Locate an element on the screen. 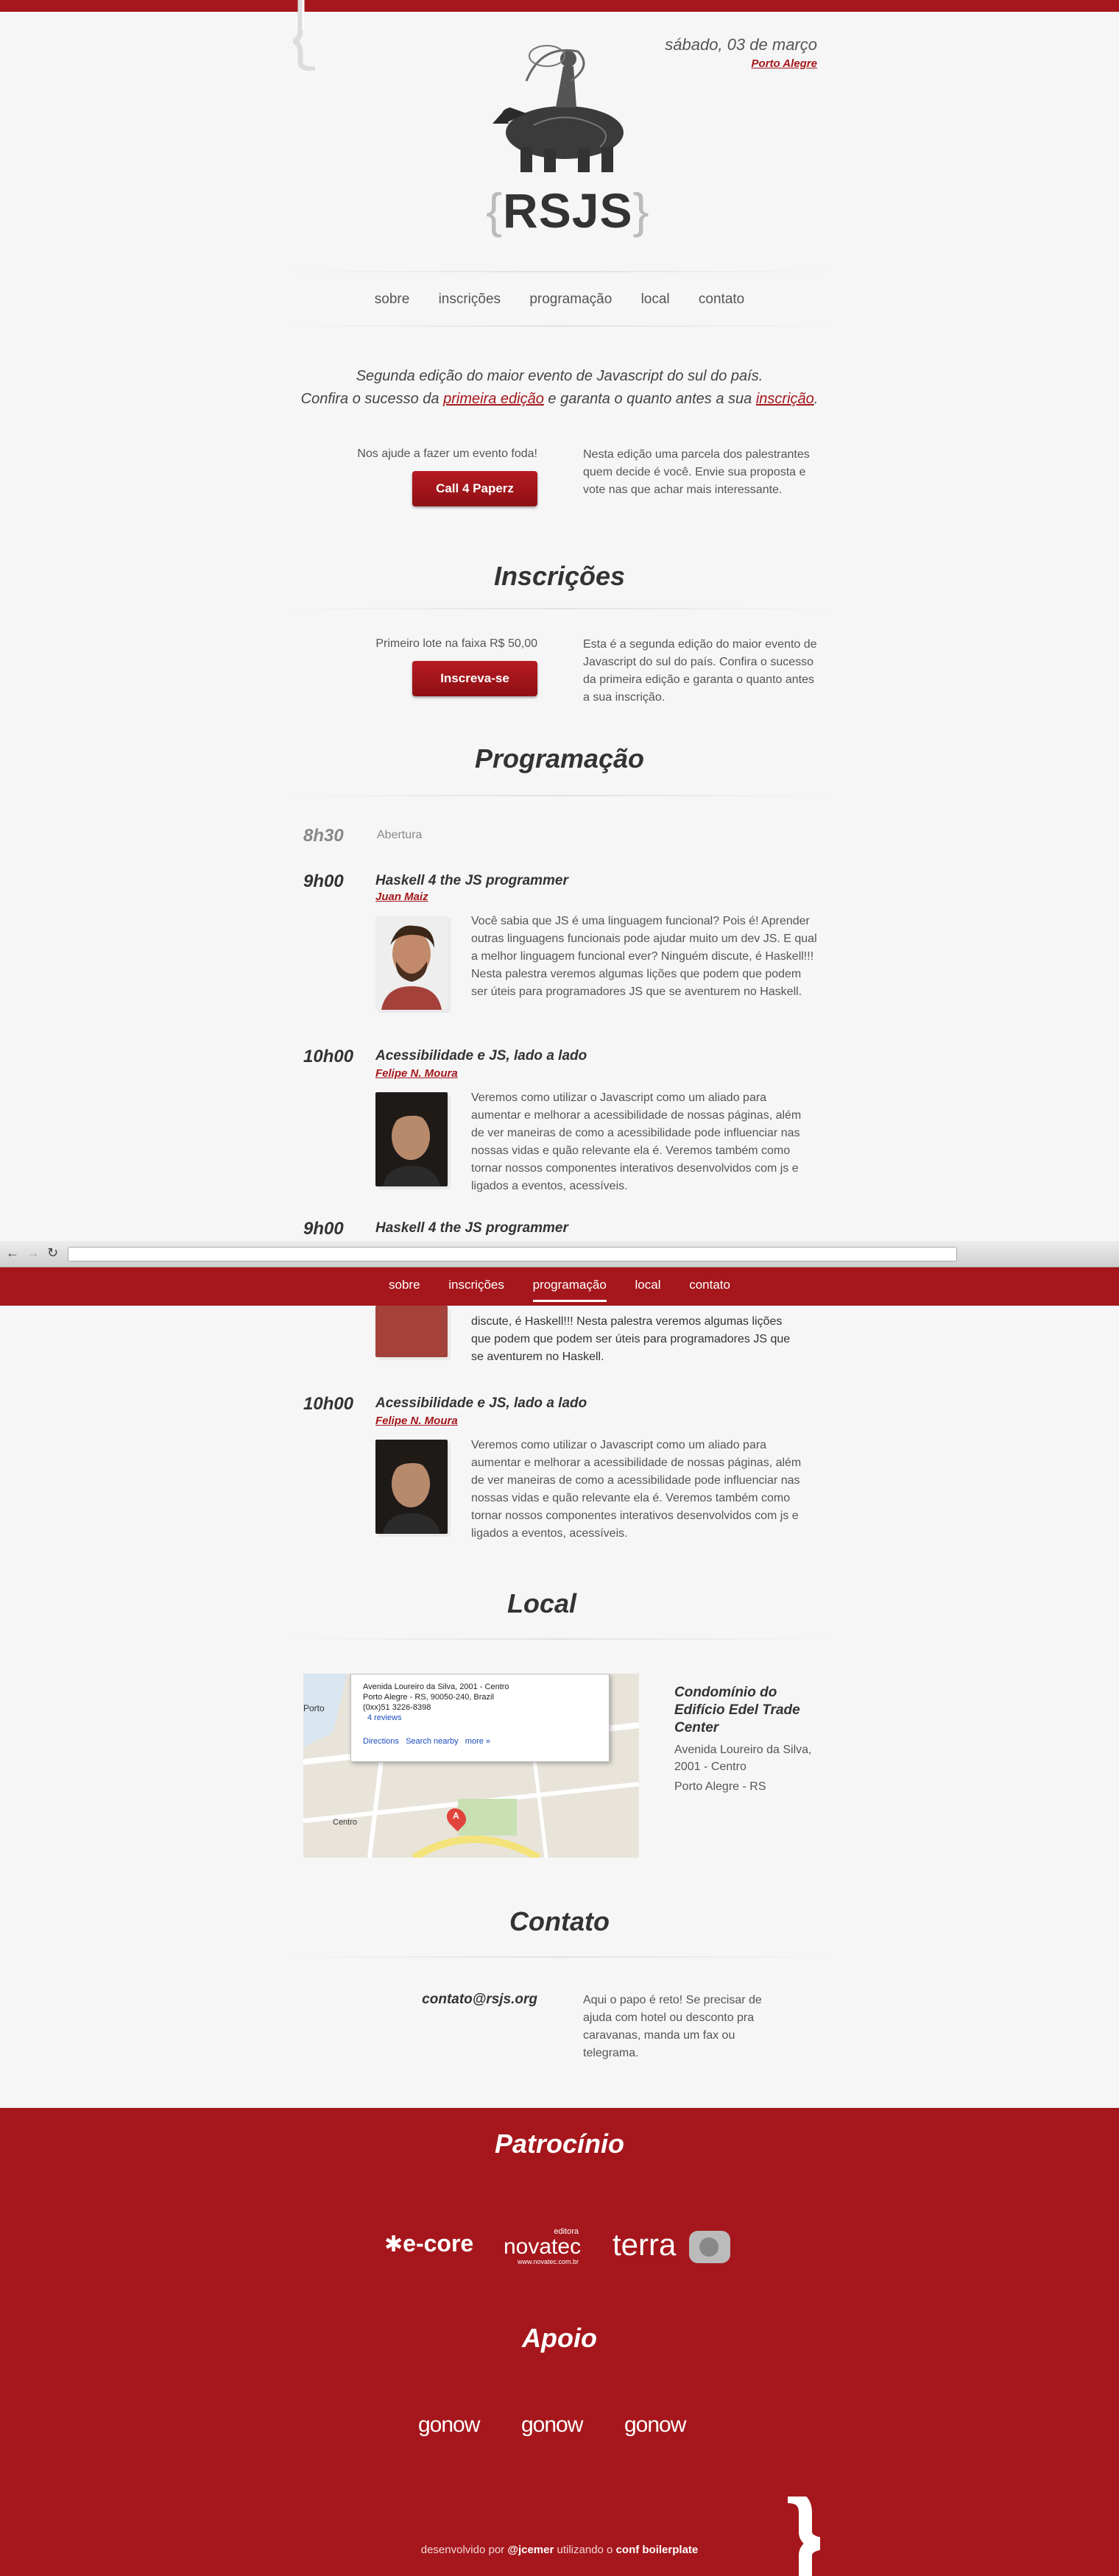 This screenshot has height=2576, width=1119. url-bar is located at coordinates (512, 1254).